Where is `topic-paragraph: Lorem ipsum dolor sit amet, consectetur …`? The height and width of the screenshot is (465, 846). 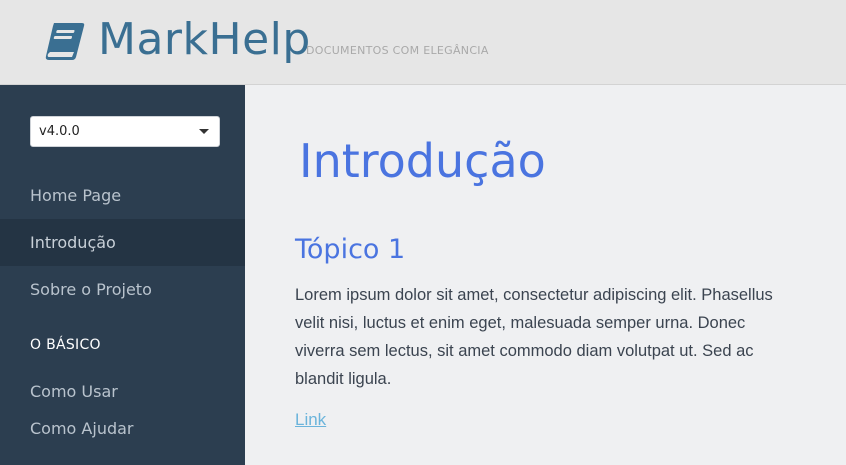 topic-paragraph: Lorem ipsum dolor sit amet, consectetur … is located at coordinates (534, 337).